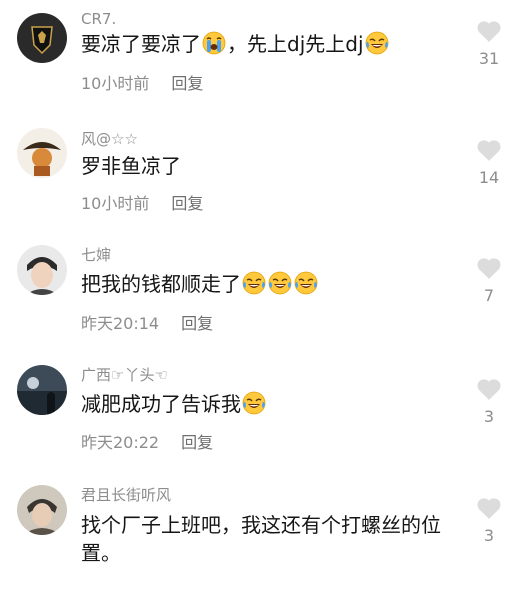 The image size is (518, 600). I want to click on comment-text-part: ，先上dj先上dj, so click(295, 44).